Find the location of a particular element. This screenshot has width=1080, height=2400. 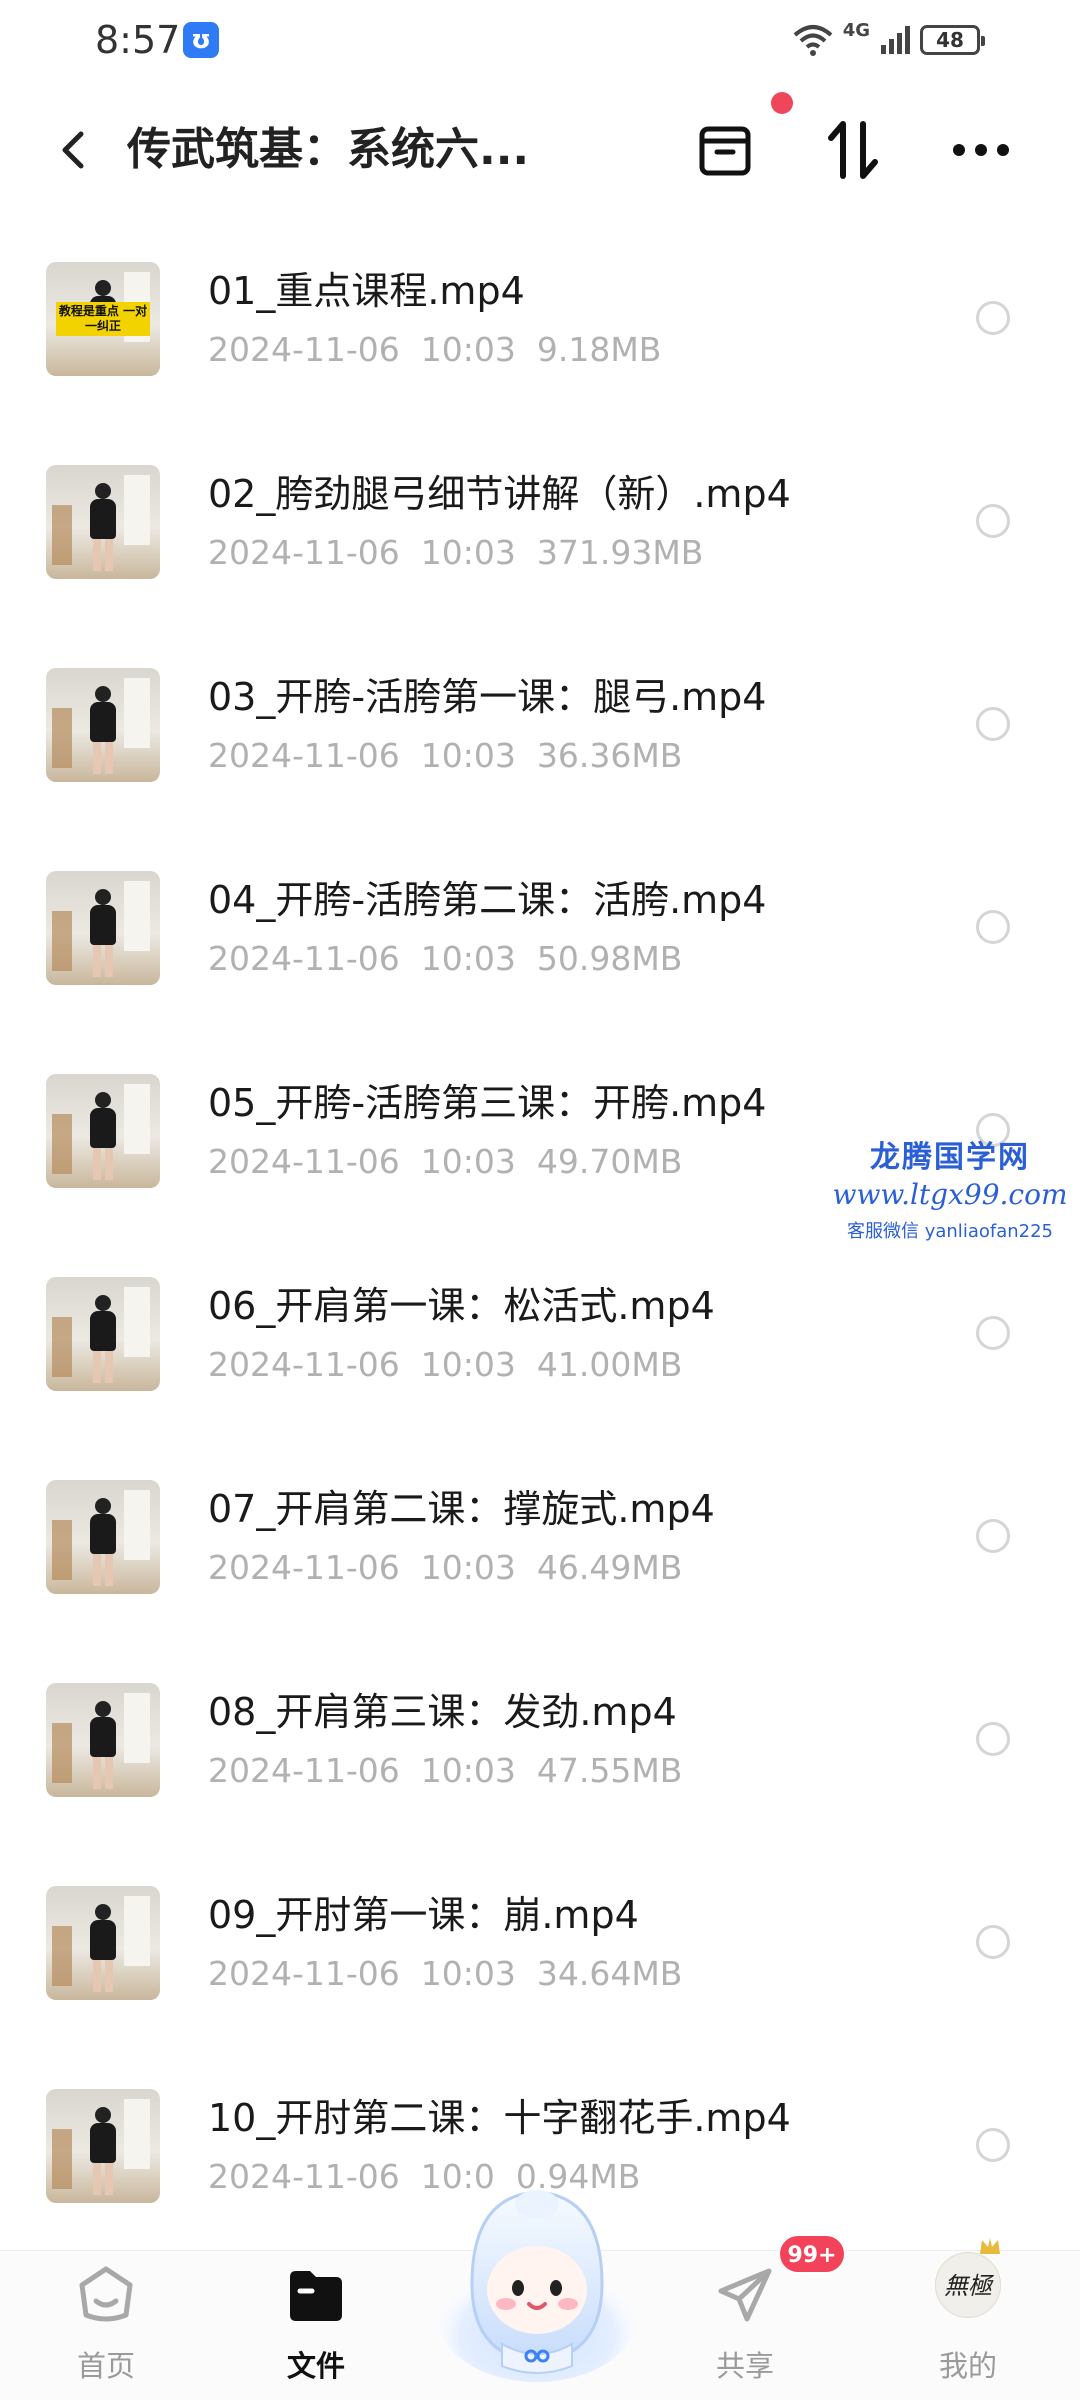

video-thumbnail: 教程是重点 一对一纠正 is located at coordinates (103, 319).